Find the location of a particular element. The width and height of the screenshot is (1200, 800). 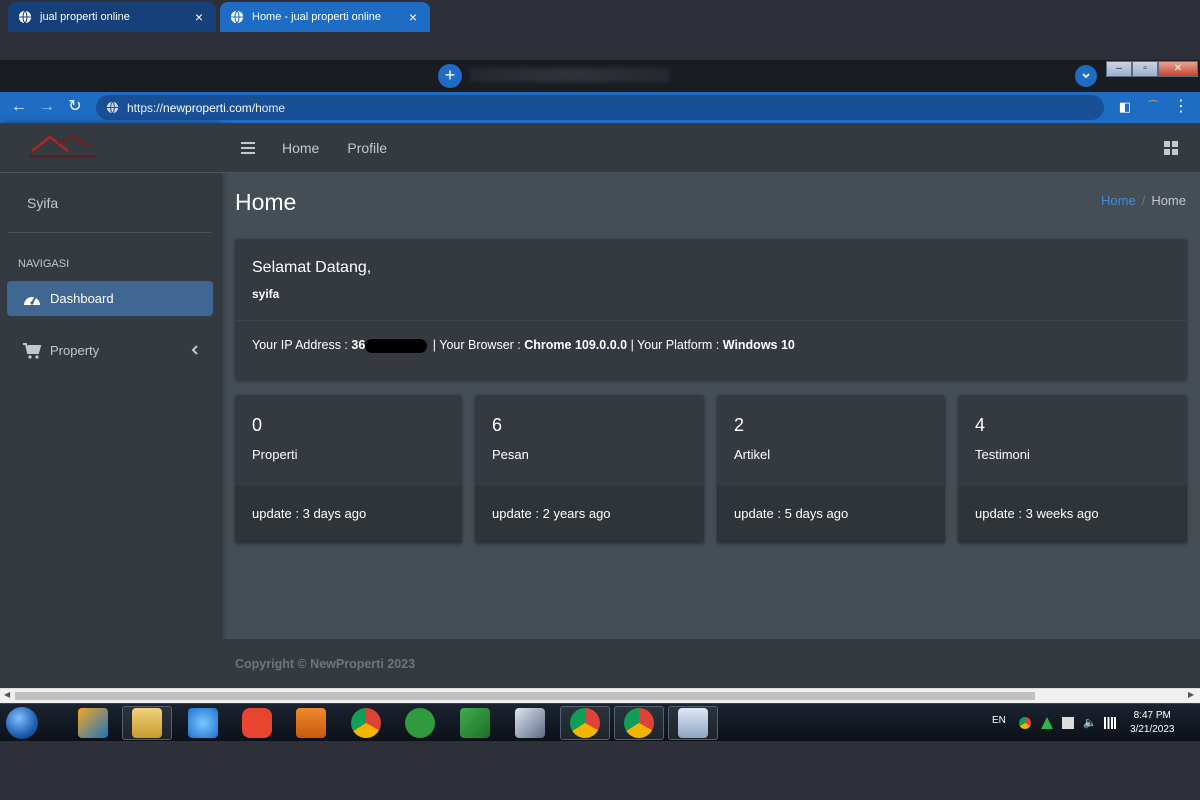

horizontal-scrollbar: ◀ ▶ is located at coordinates (600, 695).